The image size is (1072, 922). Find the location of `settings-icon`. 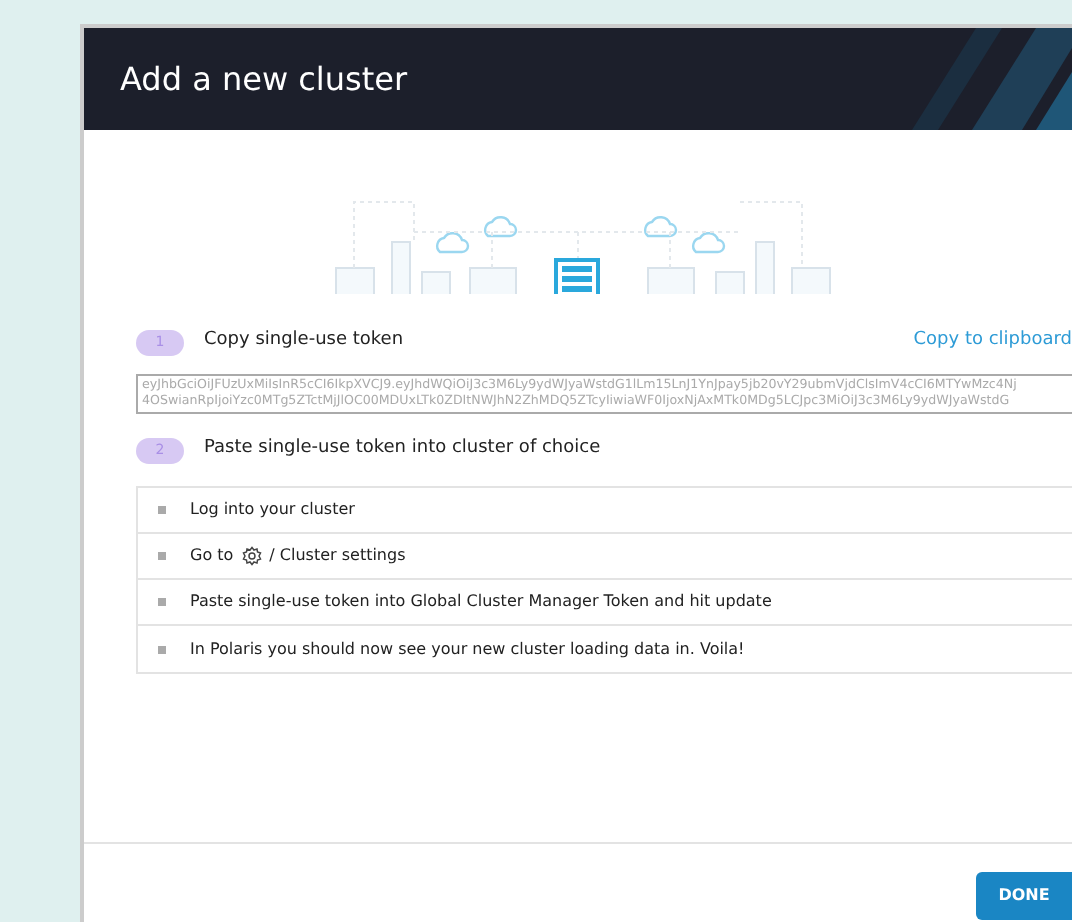

settings-icon is located at coordinates (251, 556).